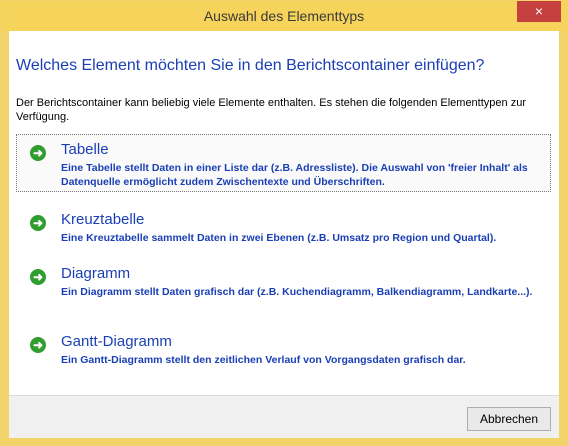 The image size is (568, 446). What do you see at coordinates (284, 416) in the screenshot?
I see `dialog-footer: Abbrechen` at bounding box center [284, 416].